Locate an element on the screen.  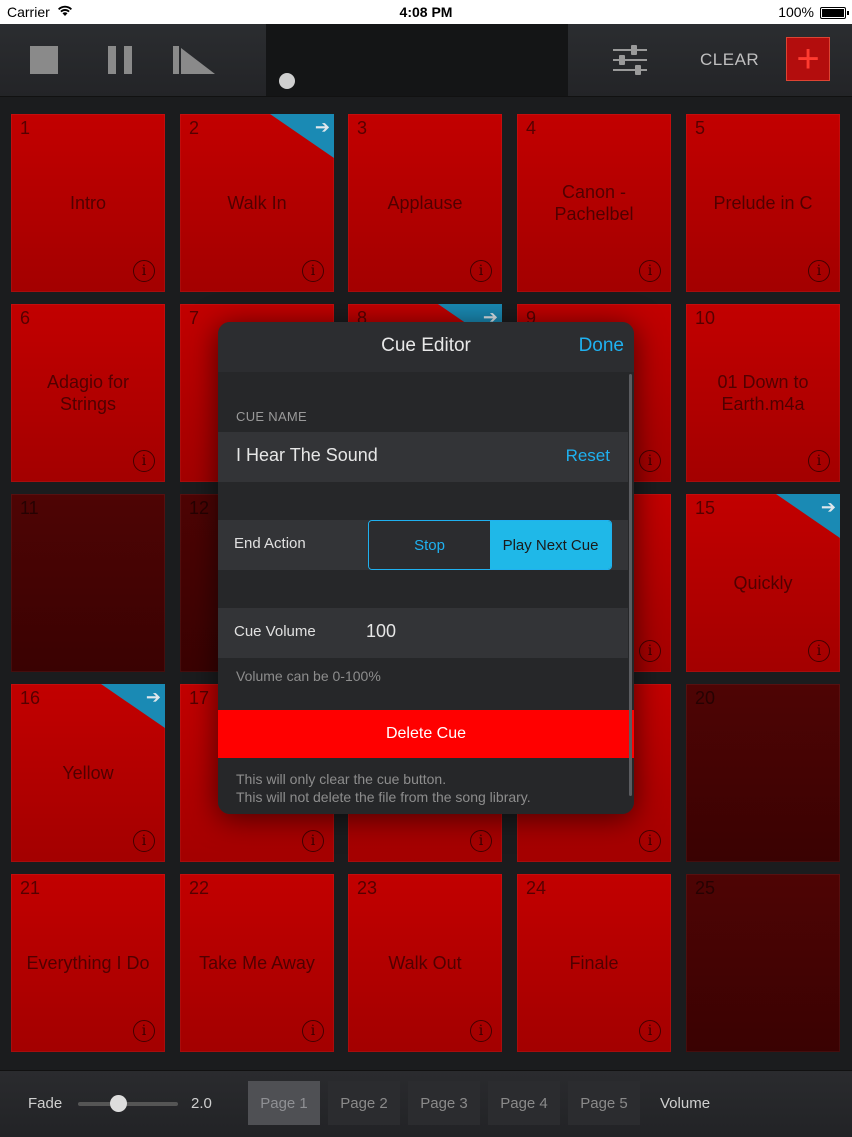
cue-number: 7 is located at coordinates (194, 318).